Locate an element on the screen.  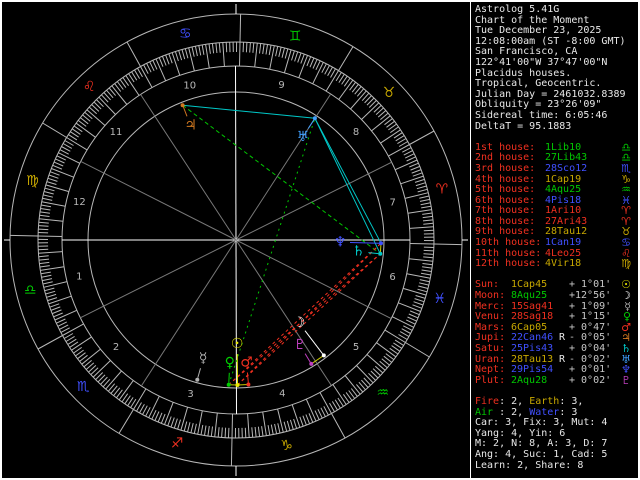
svg-text: 8 is located at coordinates (356, 132).